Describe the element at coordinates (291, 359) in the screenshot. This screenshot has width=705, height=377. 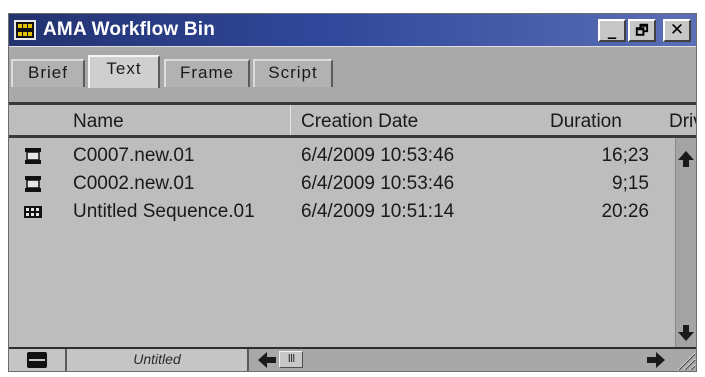
I see `horizontal-scroll-thumb: III` at that location.